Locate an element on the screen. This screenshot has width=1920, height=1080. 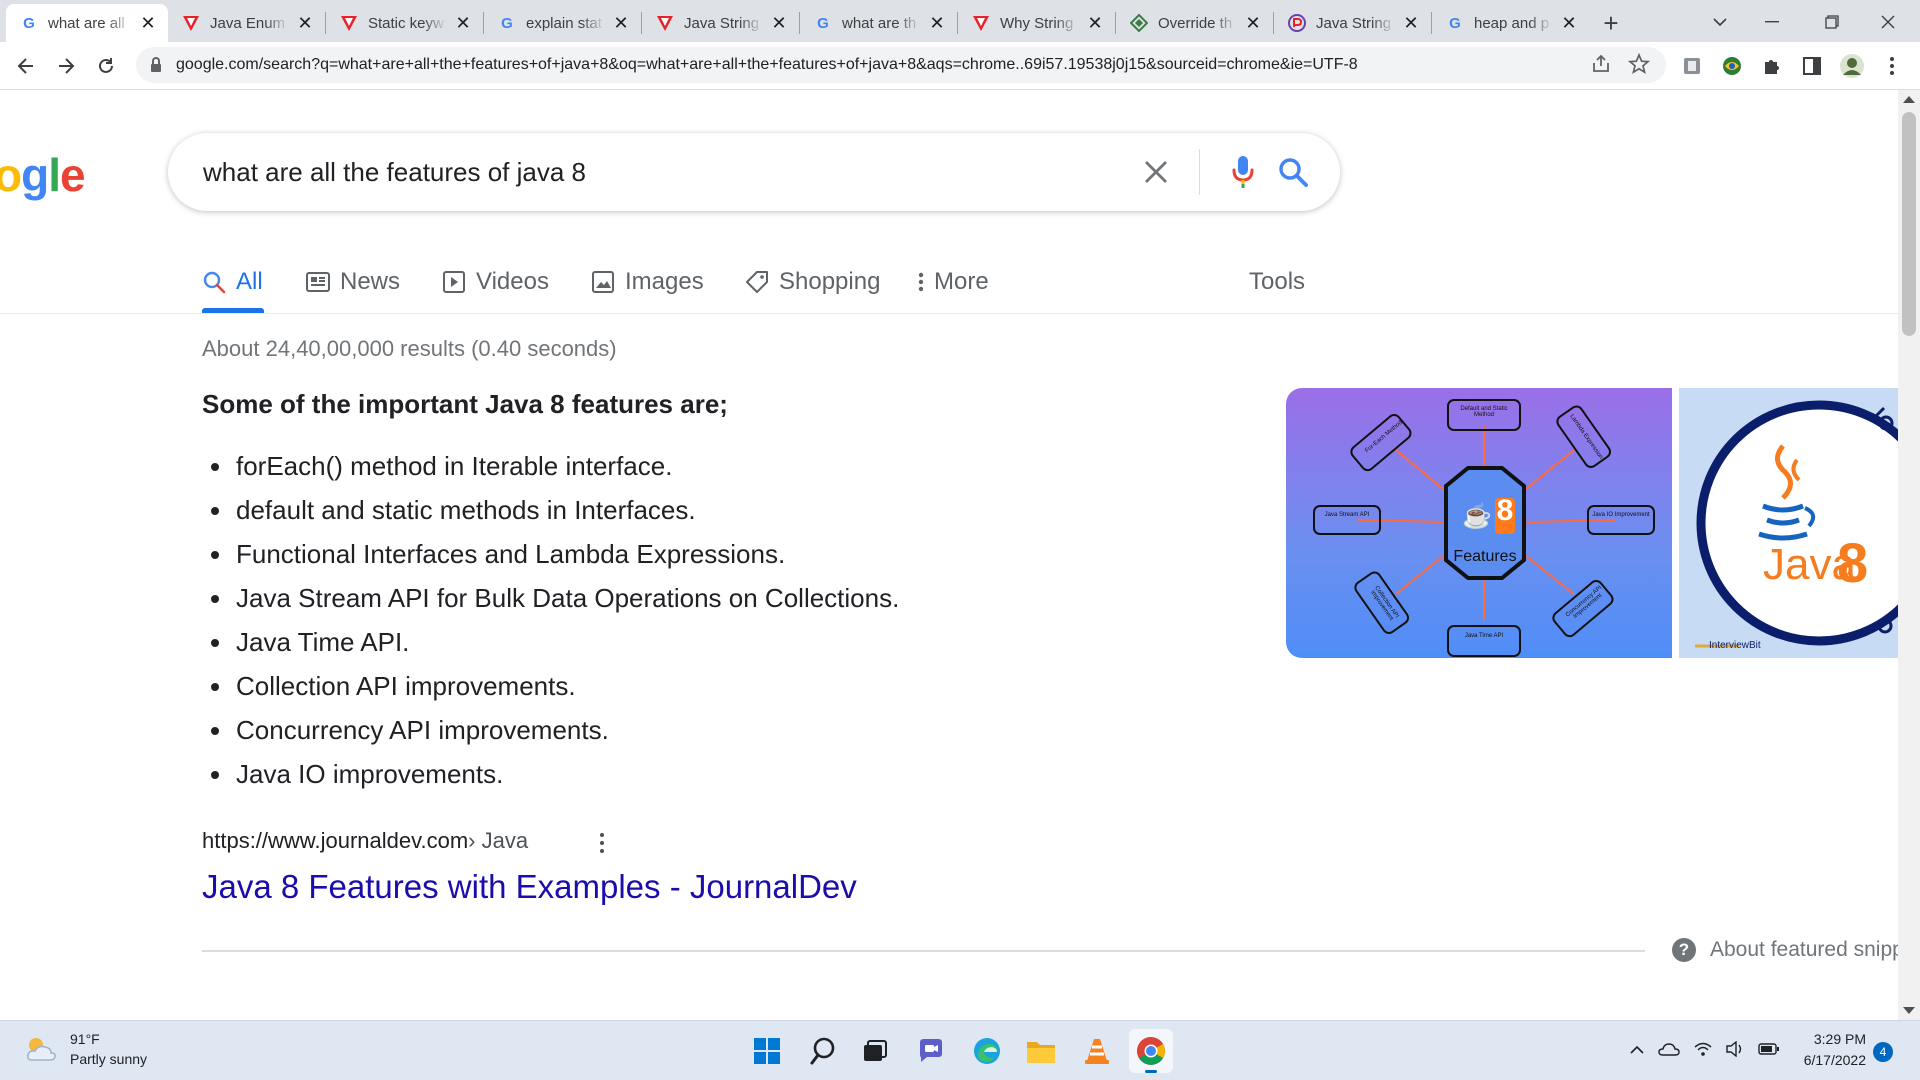
tab-more: More is located at coordinates (953, 282).